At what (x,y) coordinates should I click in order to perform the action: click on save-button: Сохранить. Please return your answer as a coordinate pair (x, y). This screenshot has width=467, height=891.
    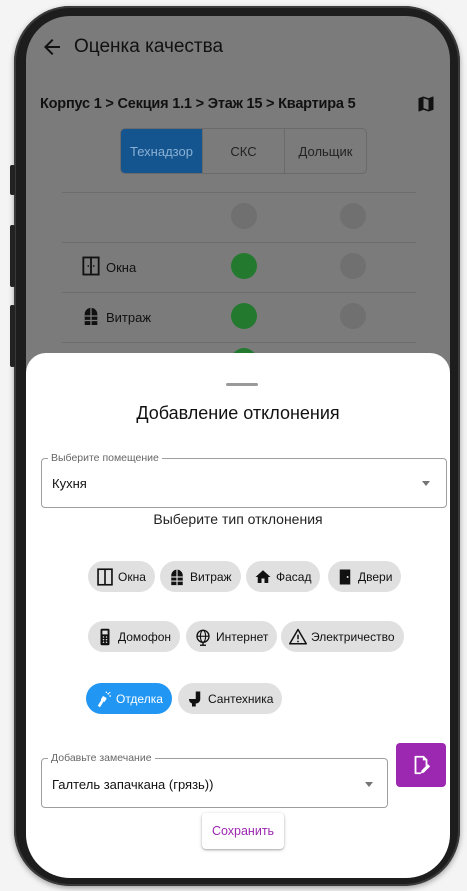
    Looking at the image, I should click on (243, 831).